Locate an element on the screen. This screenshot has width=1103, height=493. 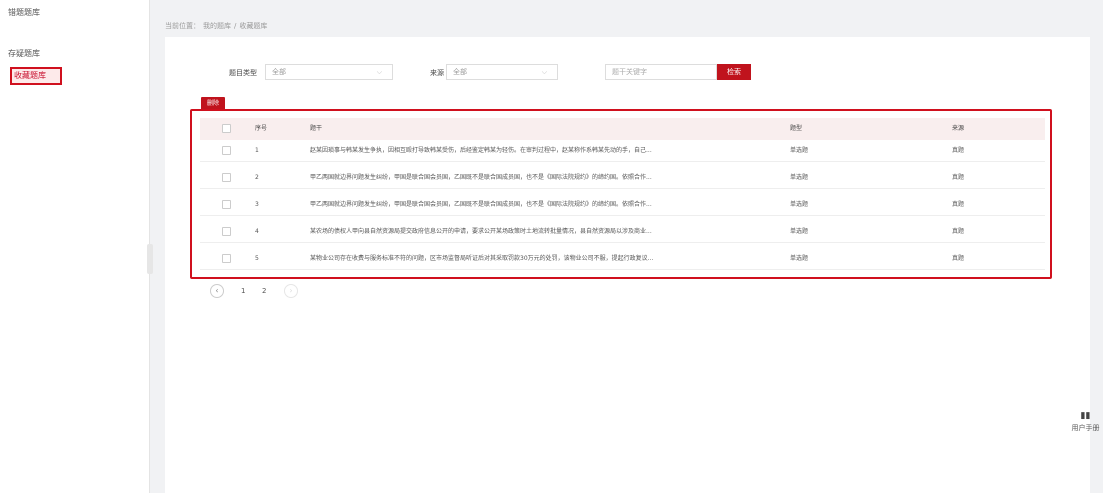
source-select: 全部 ⌵ is located at coordinates (502, 72).